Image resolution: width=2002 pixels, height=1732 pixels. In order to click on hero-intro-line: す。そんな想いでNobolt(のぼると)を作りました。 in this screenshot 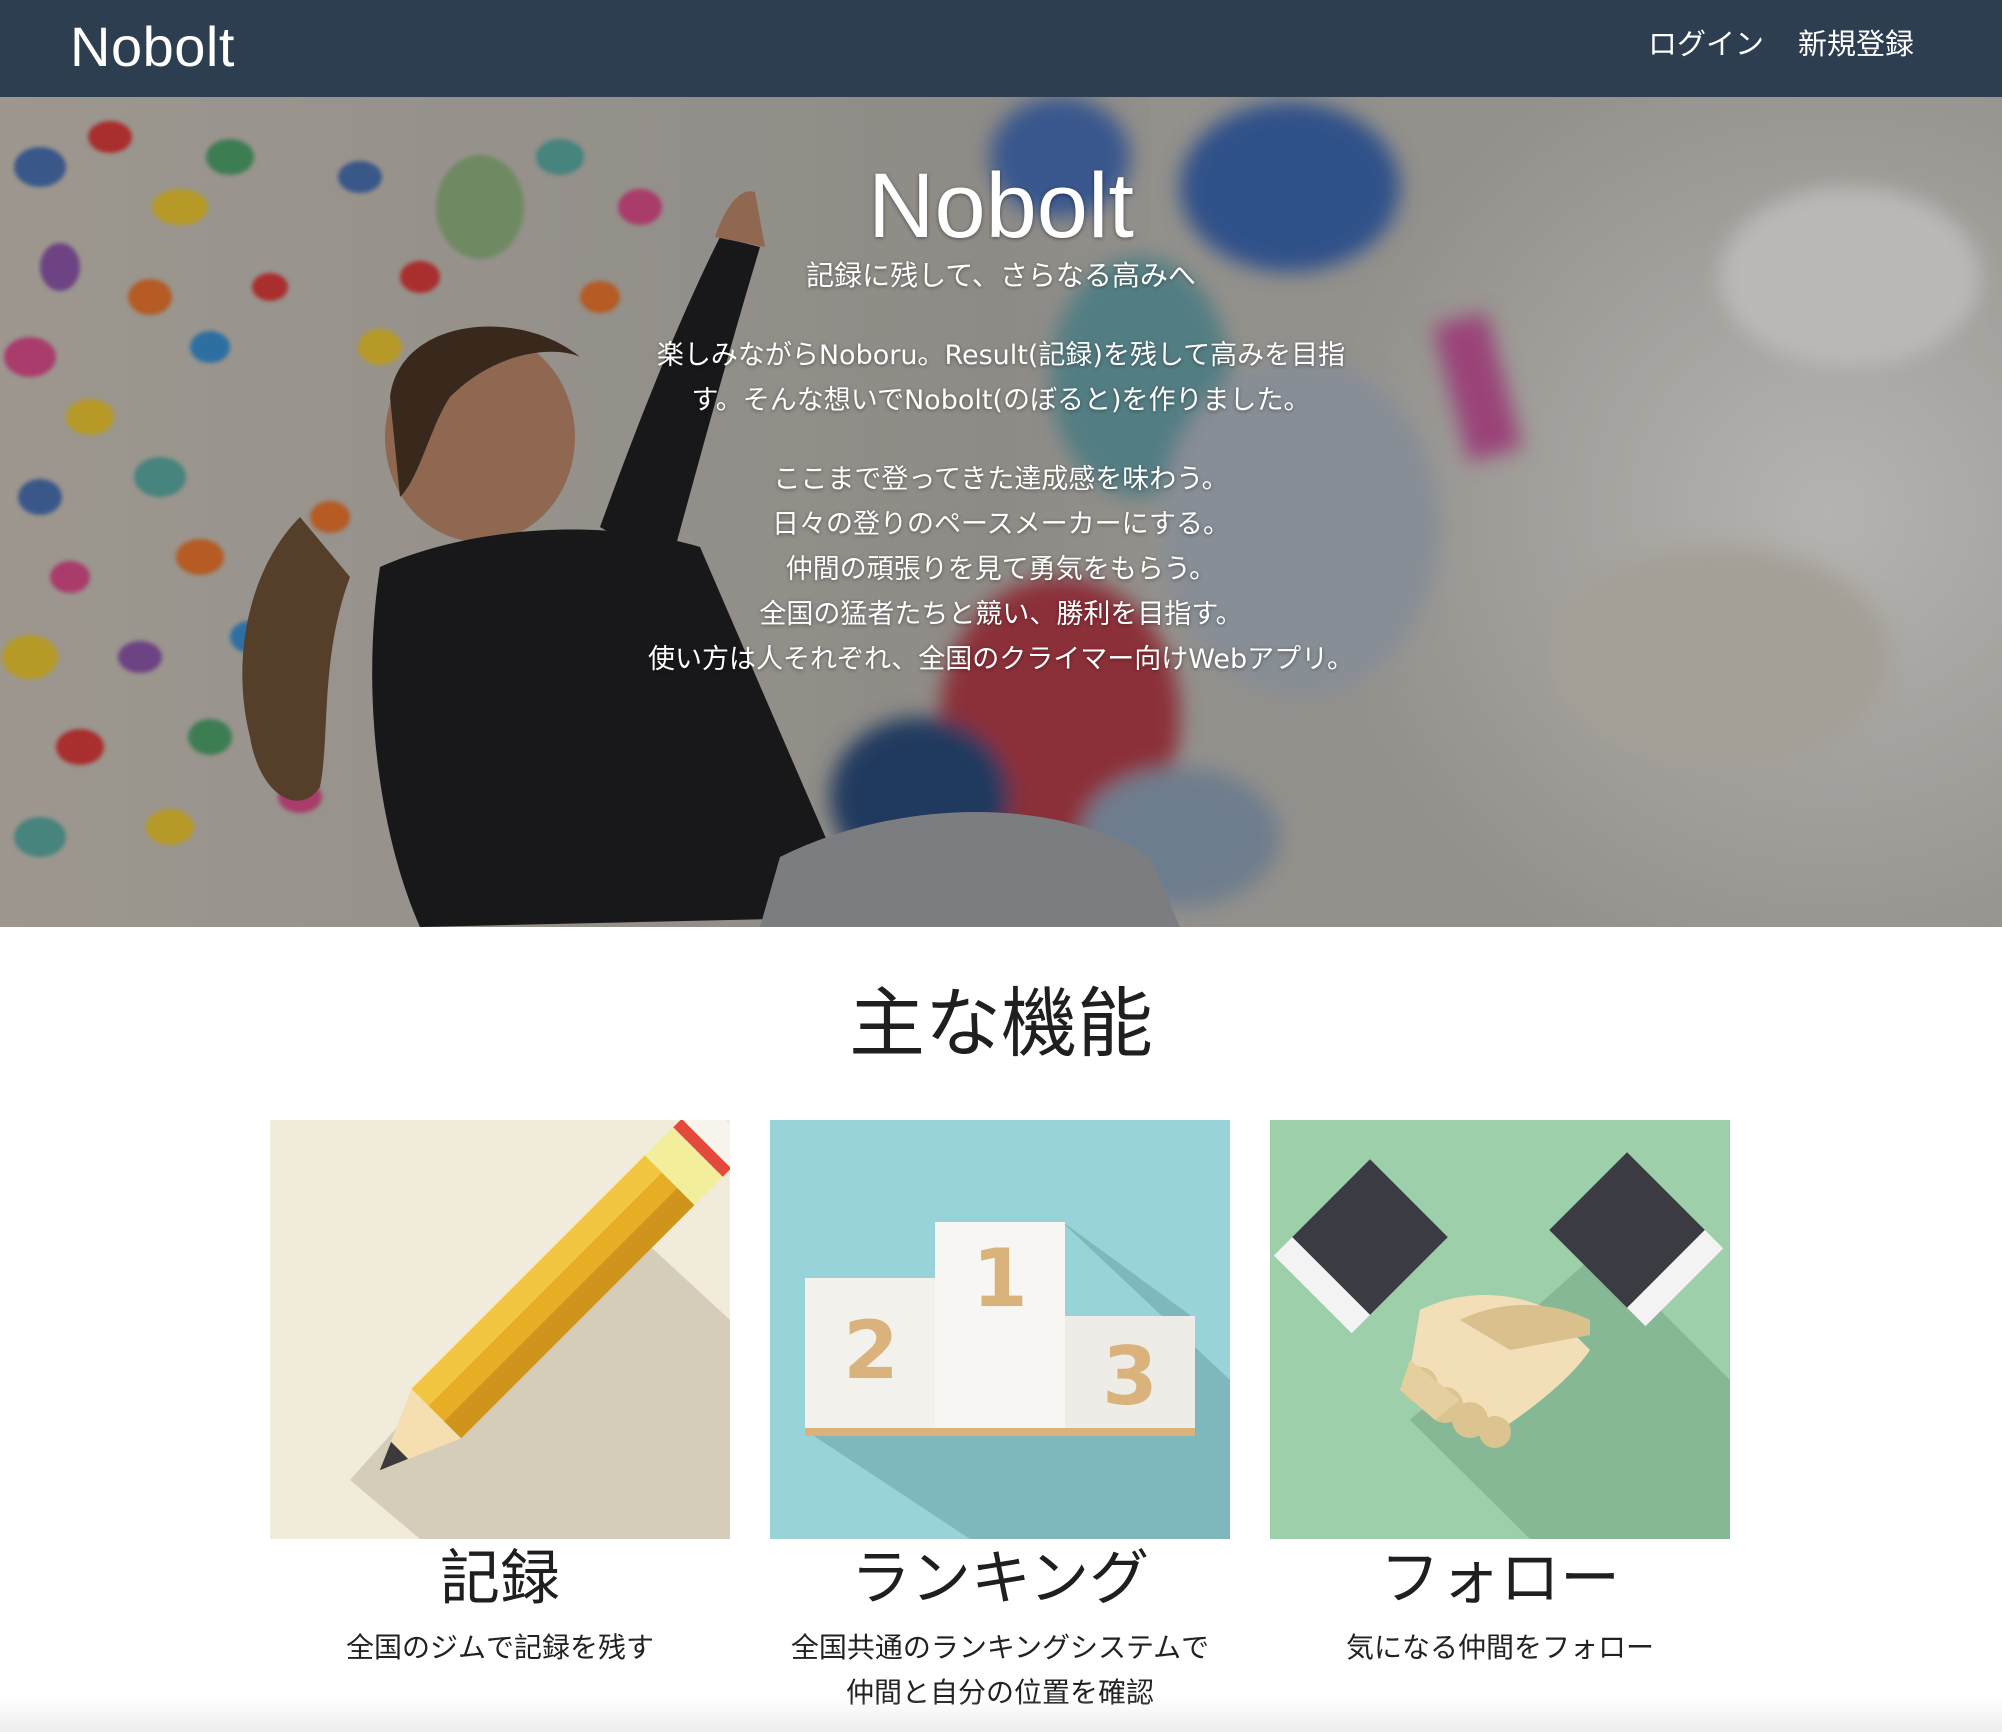, I will do `click(1001, 400)`.